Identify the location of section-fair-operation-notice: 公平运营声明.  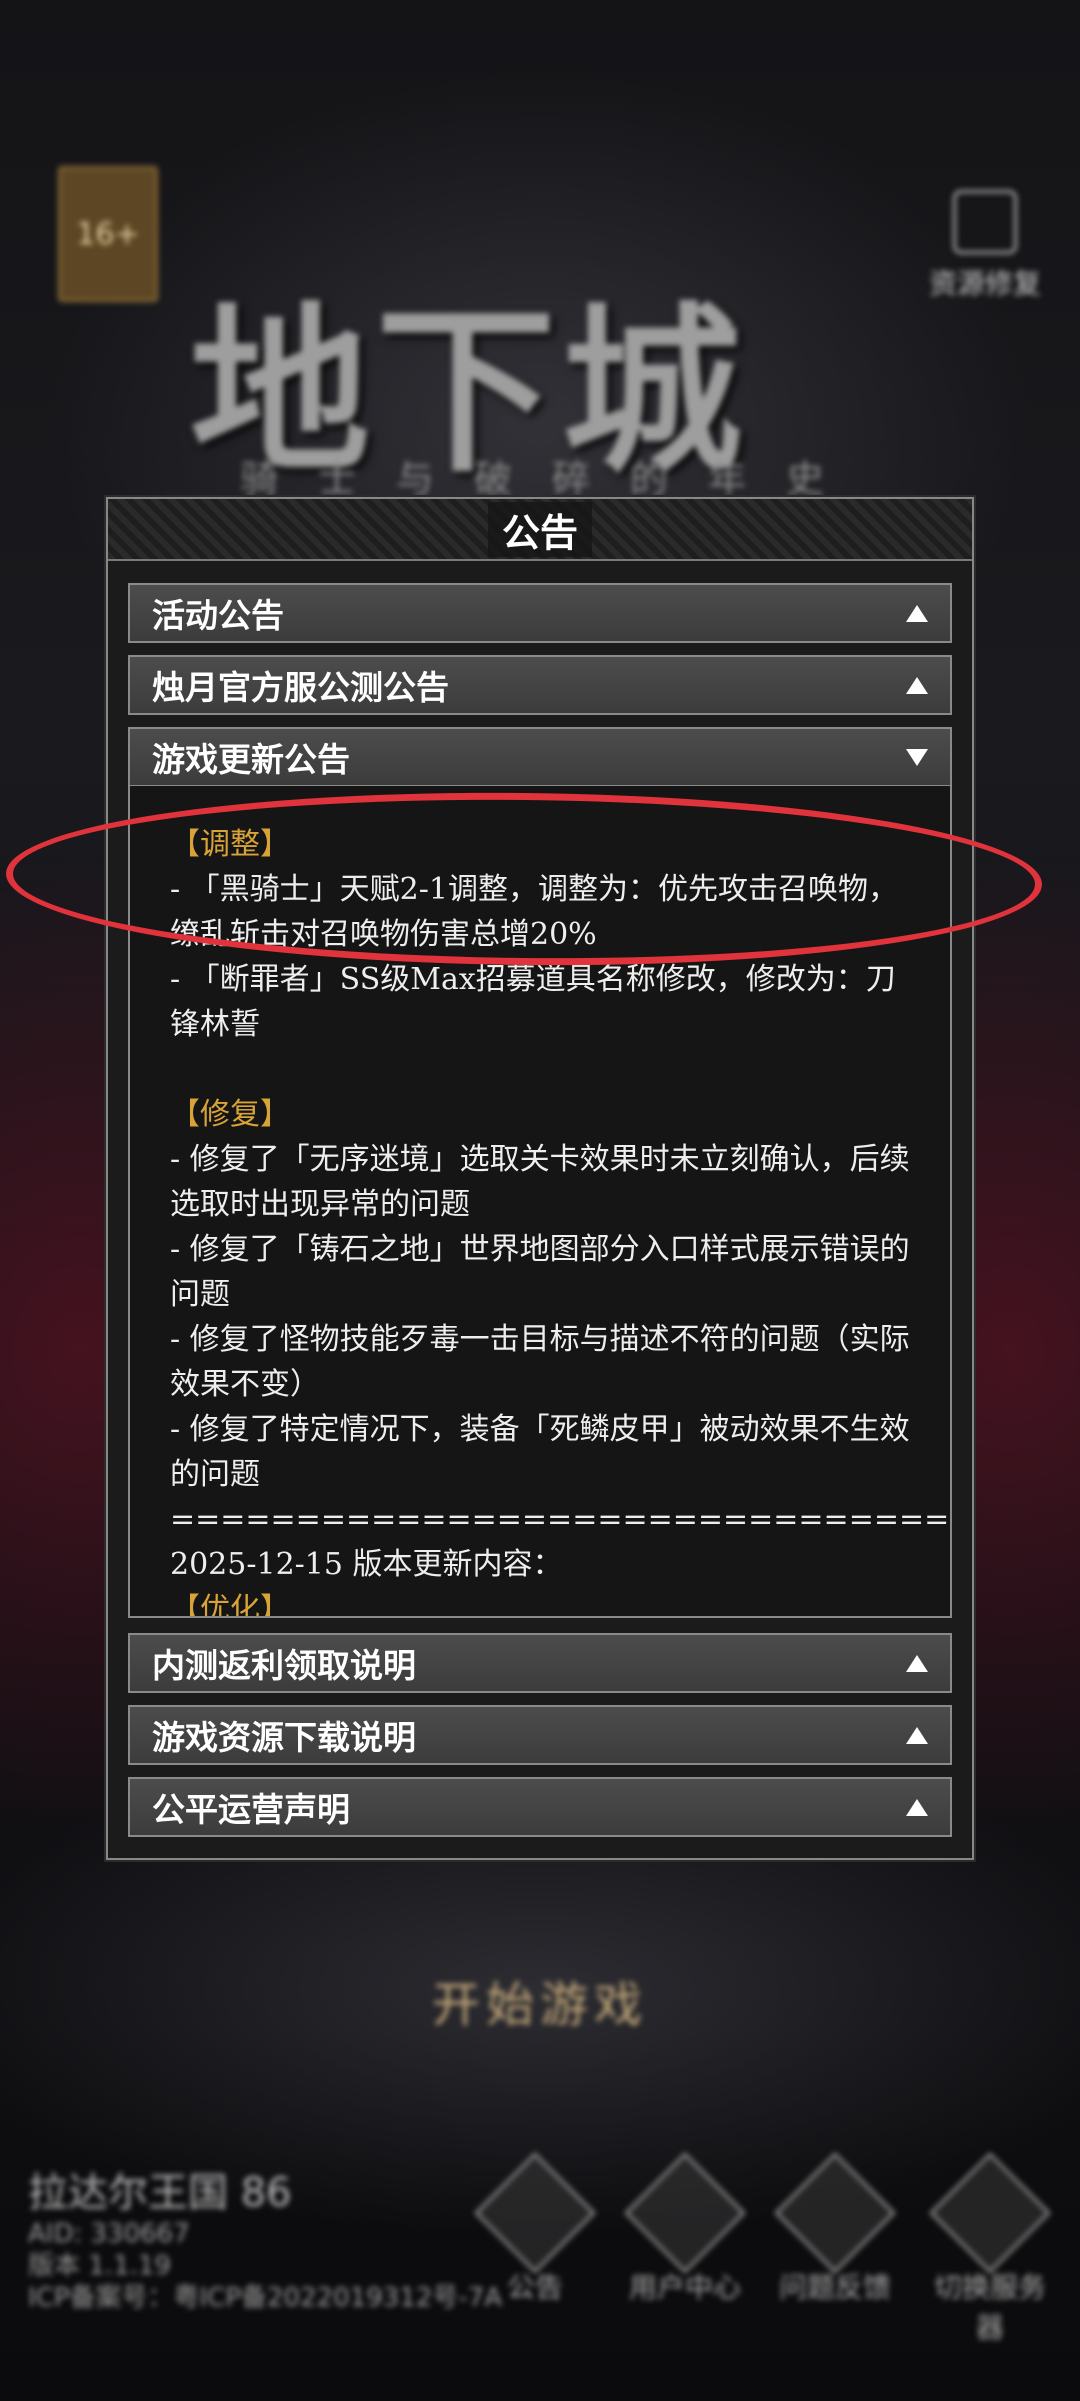
(540, 1807).